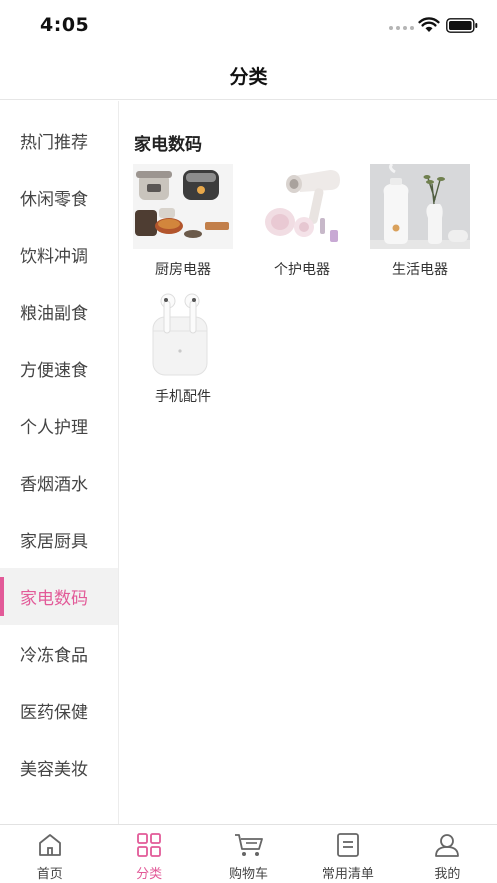  I want to click on sidebar-item-home-kitchen: 家居厨具, so click(59, 539).